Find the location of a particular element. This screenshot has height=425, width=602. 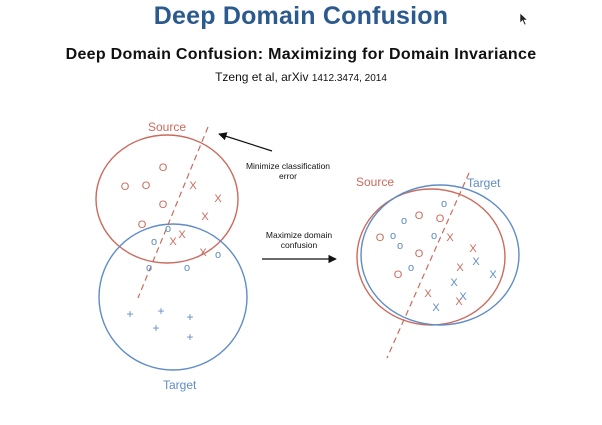

left-target-class-plus-markers: + + + + + is located at coordinates (159, 324).